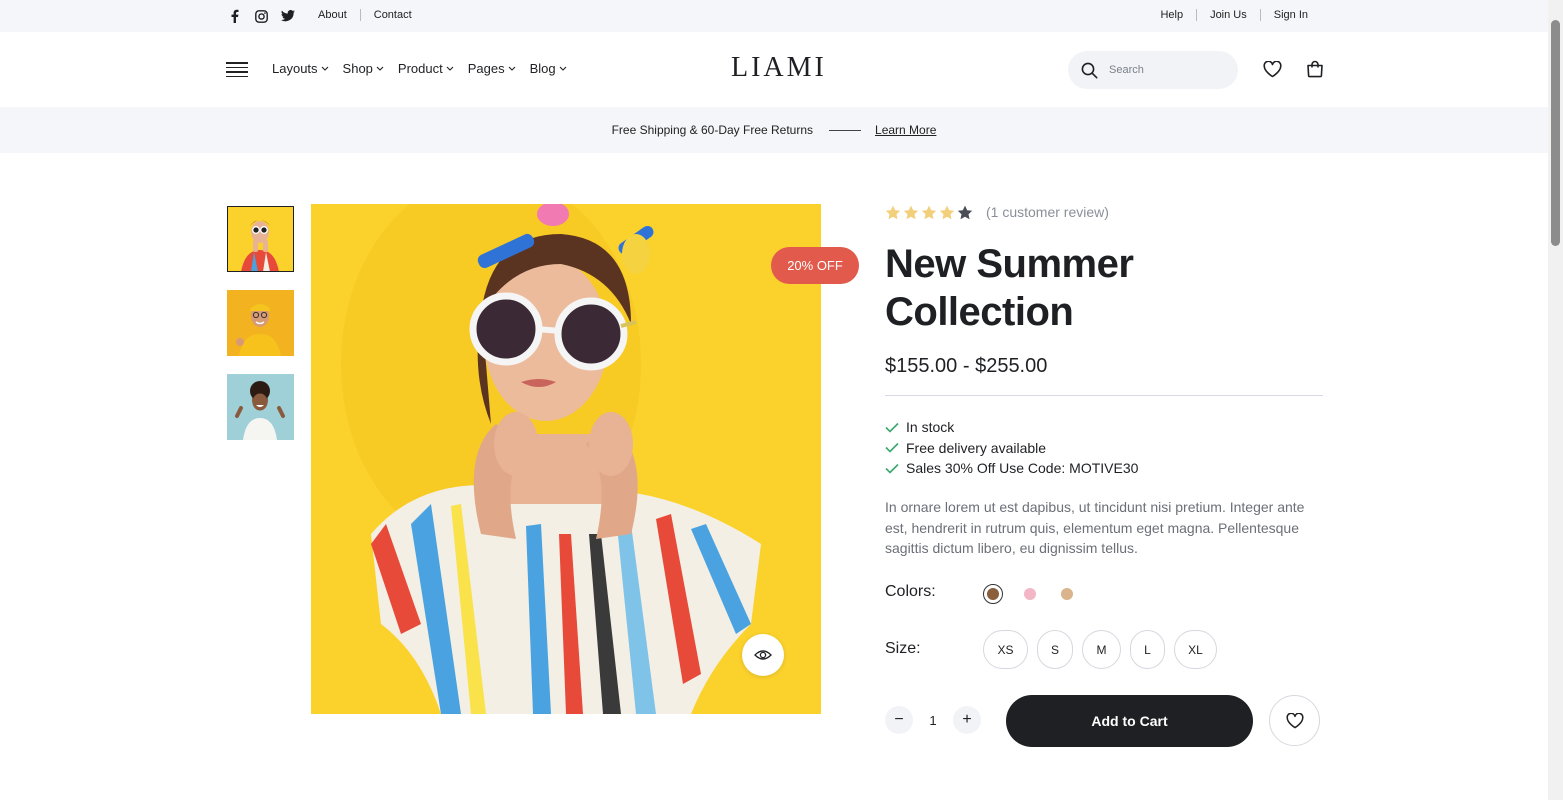 Image resolution: width=1563 pixels, height=800 pixels. I want to click on add-to-wishlist-button, so click(1294, 720).